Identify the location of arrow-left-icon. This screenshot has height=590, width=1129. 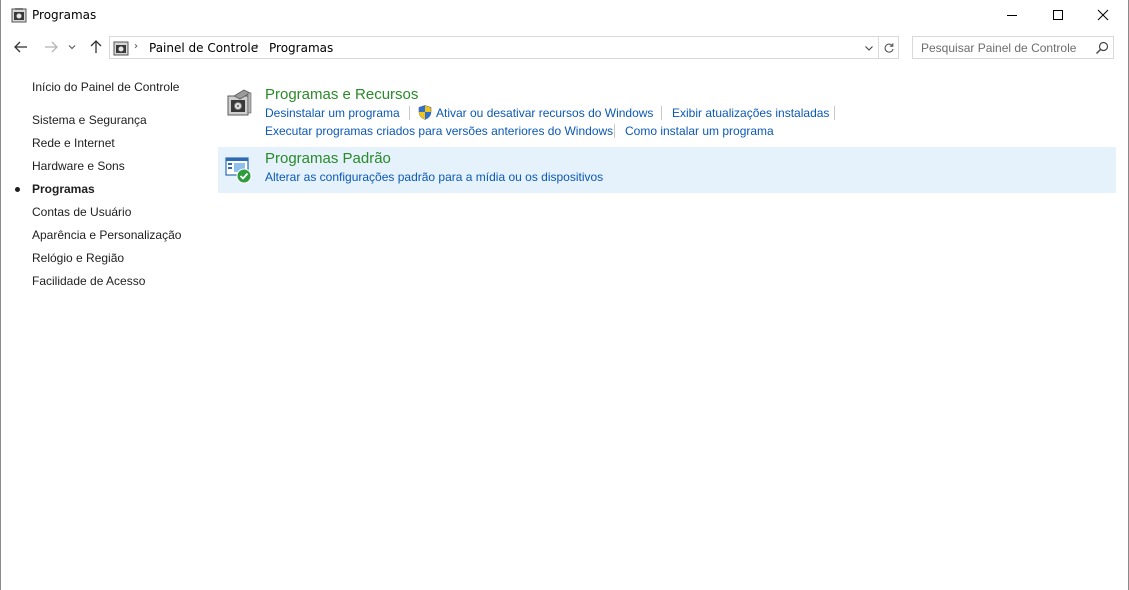
(20, 47).